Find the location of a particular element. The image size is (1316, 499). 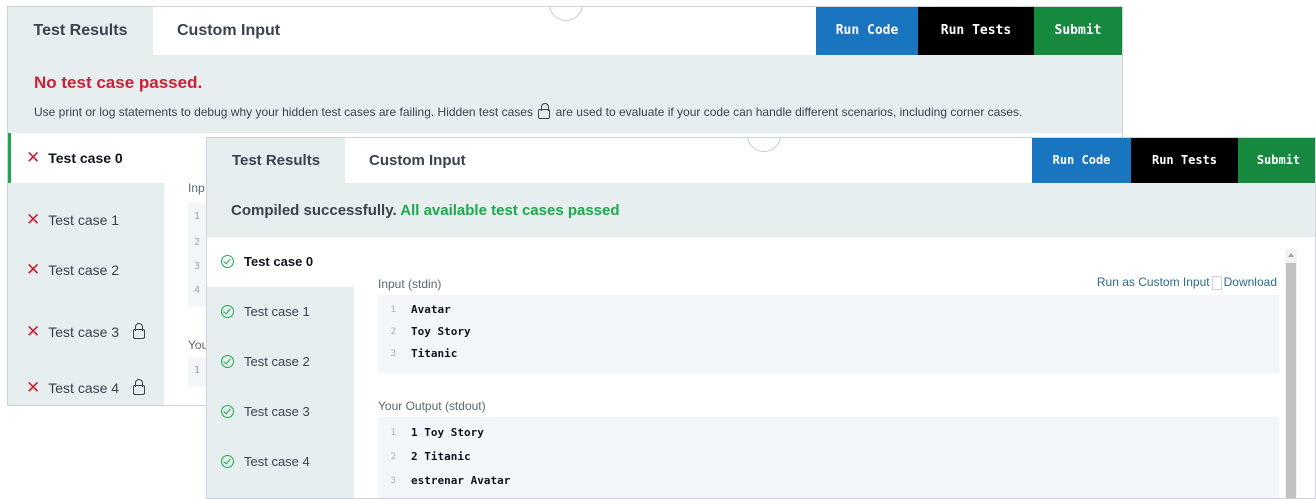

front-test-case-4: Test case 4 is located at coordinates (280, 462).